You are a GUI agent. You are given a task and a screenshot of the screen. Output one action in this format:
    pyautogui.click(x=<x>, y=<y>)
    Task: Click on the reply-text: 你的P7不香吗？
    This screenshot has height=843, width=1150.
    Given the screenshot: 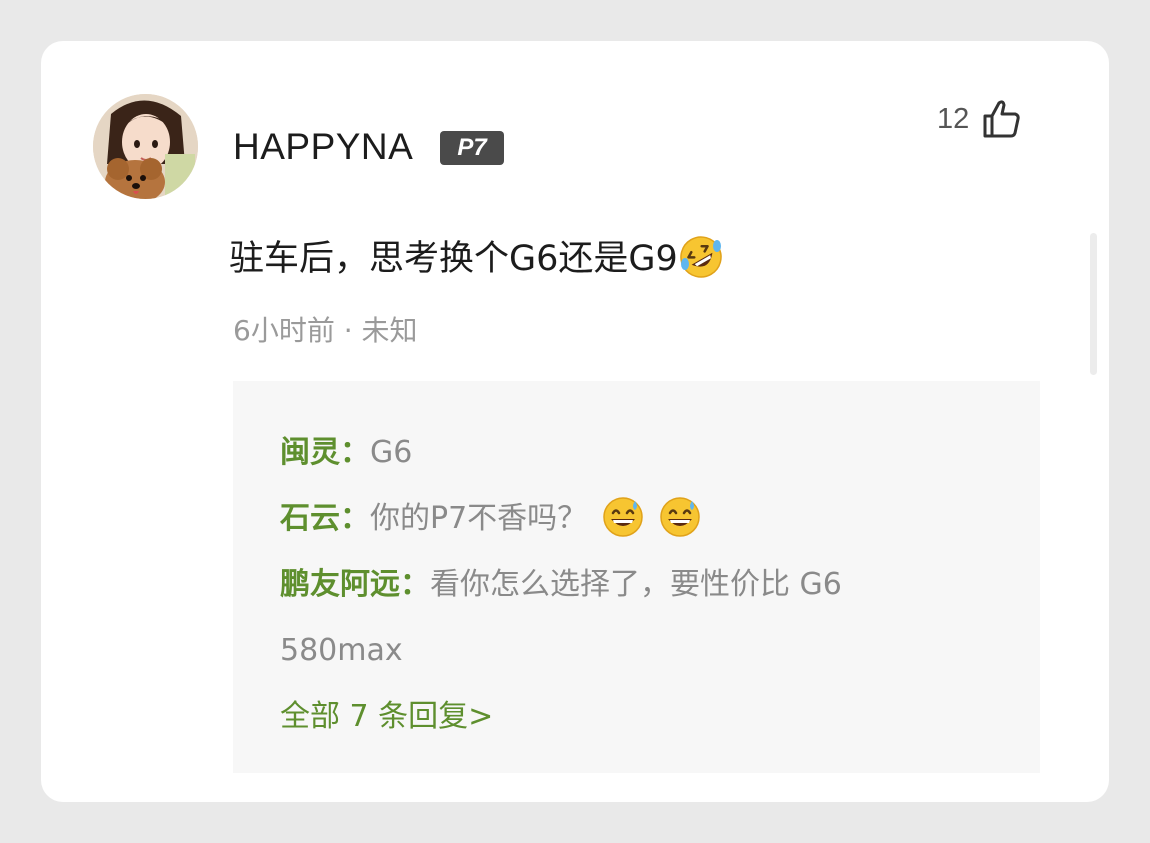 What is the action you would take?
    pyautogui.click(x=479, y=518)
    